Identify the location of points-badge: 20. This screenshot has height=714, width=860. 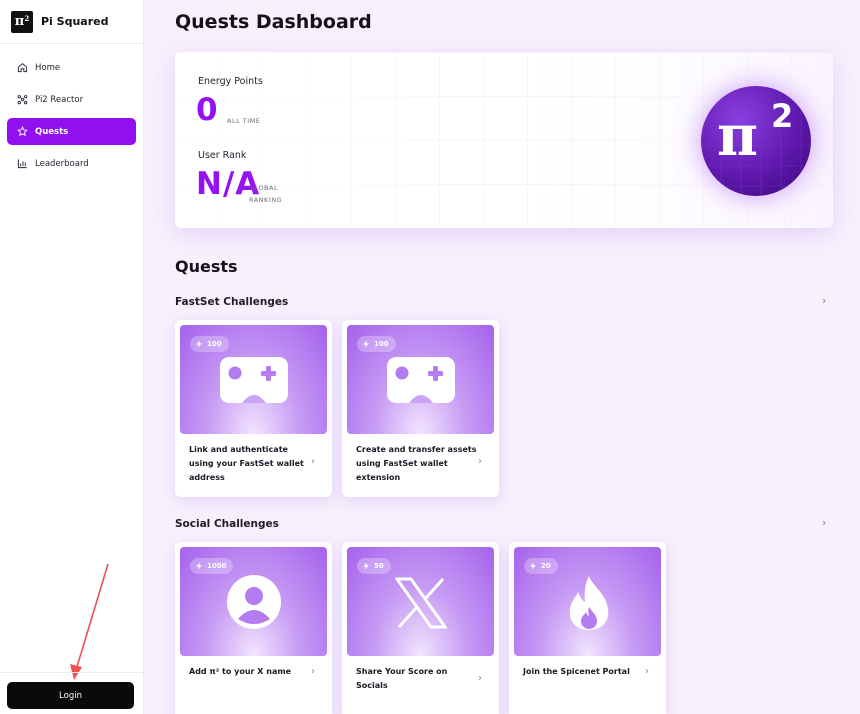
(541, 566).